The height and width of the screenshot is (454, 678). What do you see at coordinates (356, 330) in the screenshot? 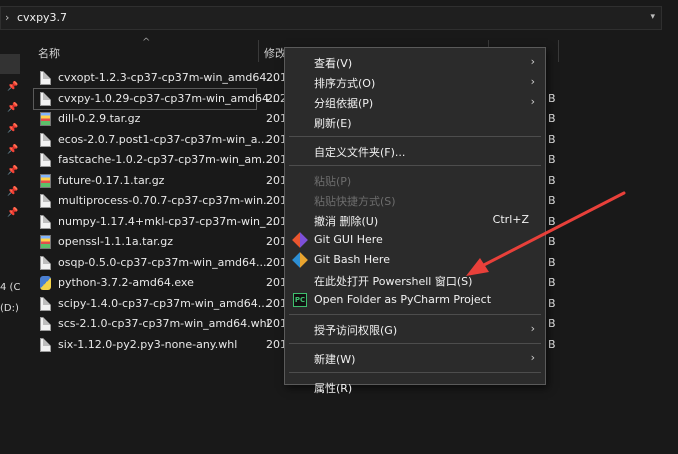
I see `menu-item-label: 授予访问权限(G)` at bounding box center [356, 330].